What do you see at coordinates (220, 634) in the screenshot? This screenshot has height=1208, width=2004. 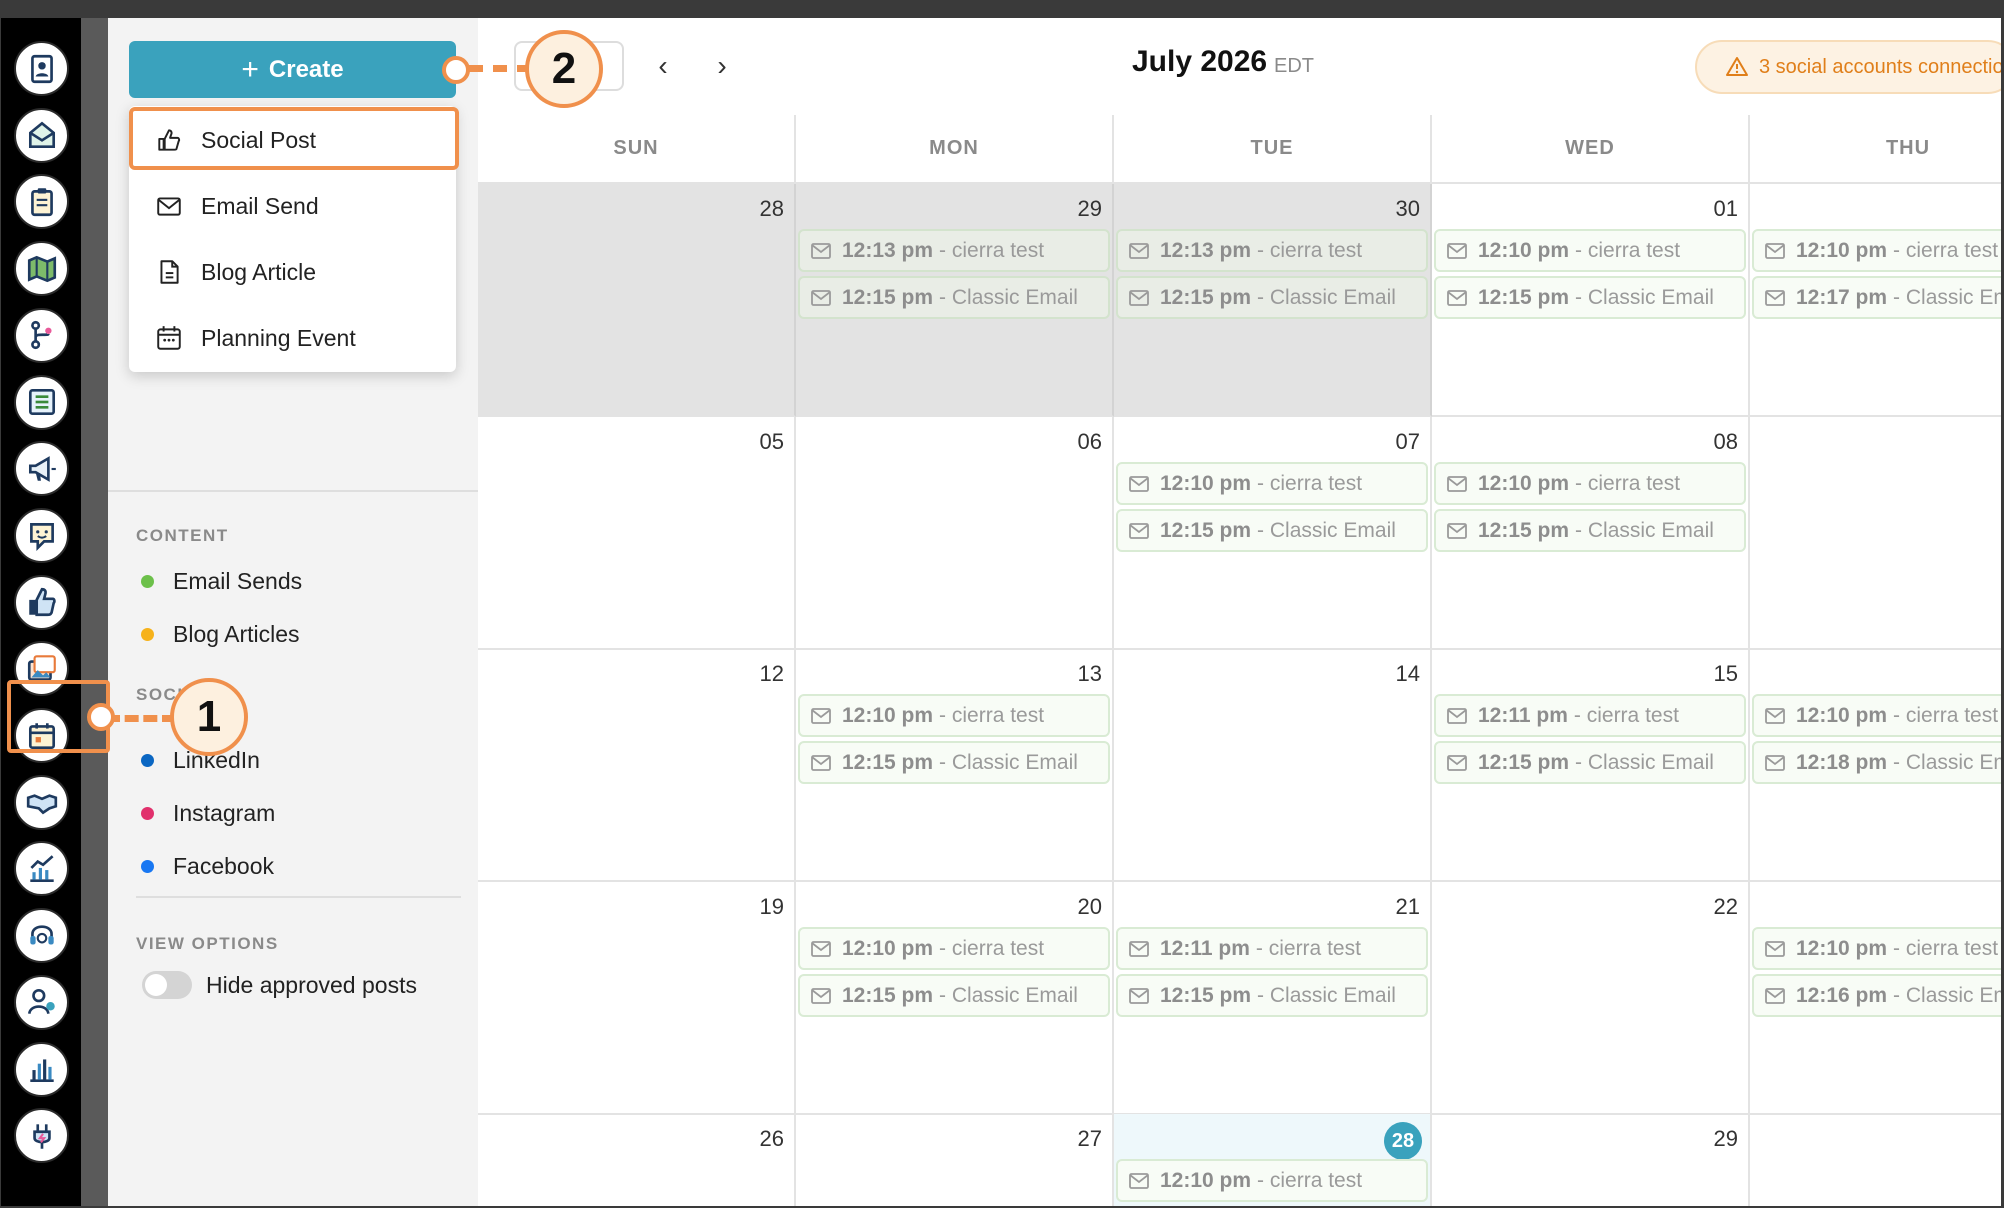 I see `filter-blog-articles: Blog Articles` at bounding box center [220, 634].